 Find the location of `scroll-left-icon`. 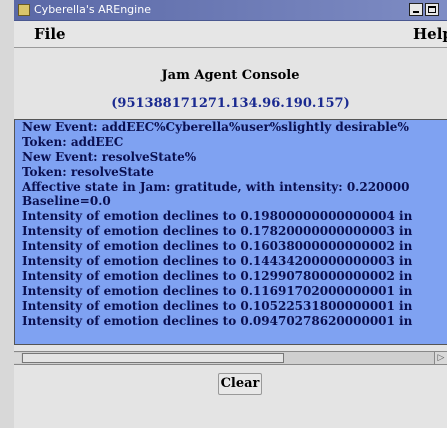

scroll-left-icon is located at coordinates (17, 358).